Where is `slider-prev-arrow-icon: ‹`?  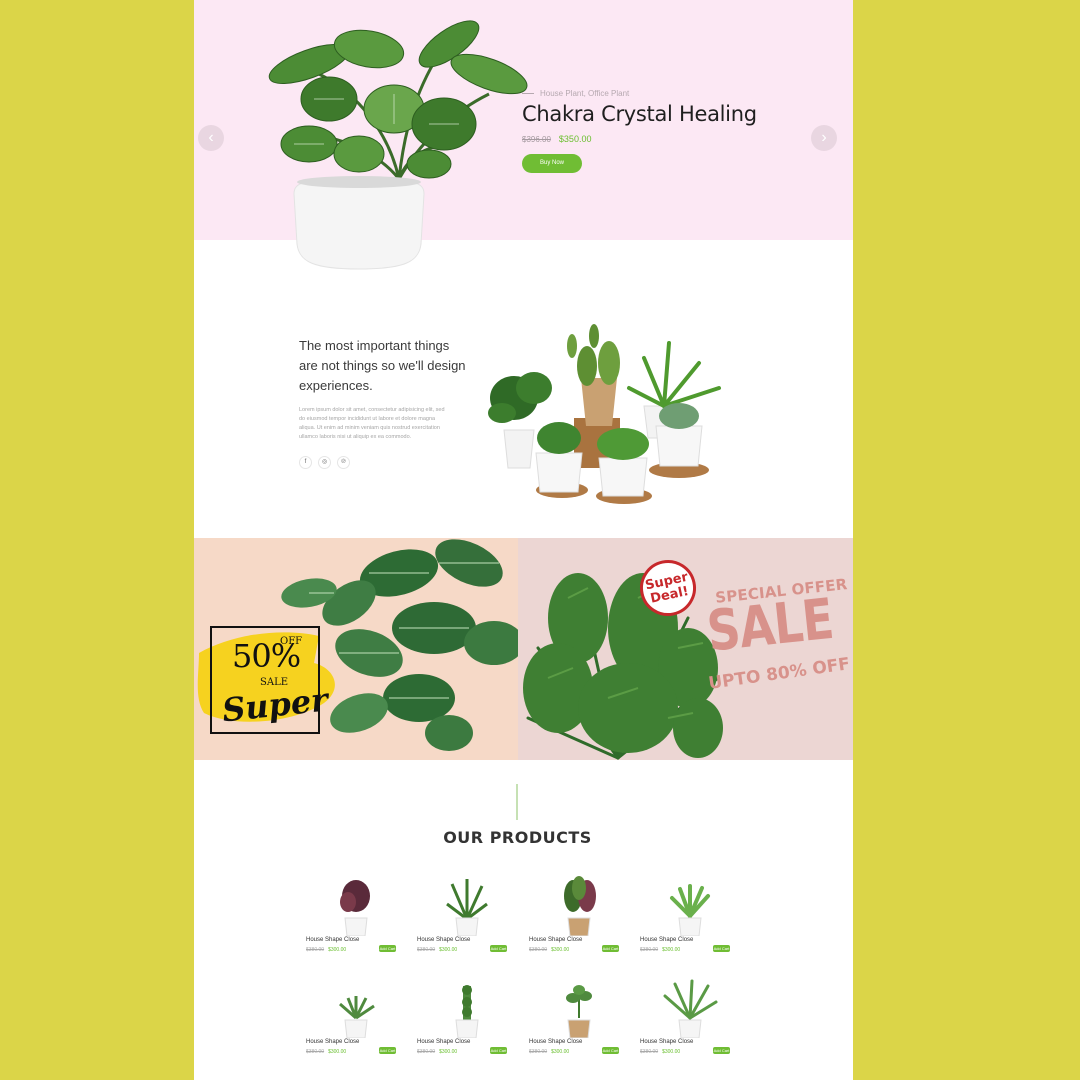
slider-prev-arrow-icon: ‹ is located at coordinates (211, 138).